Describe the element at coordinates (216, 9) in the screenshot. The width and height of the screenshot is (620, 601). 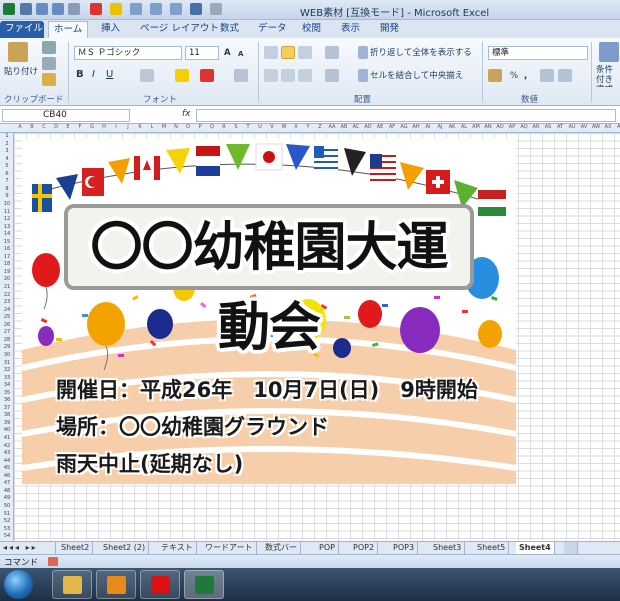
I see `customize-quick-icon` at that location.